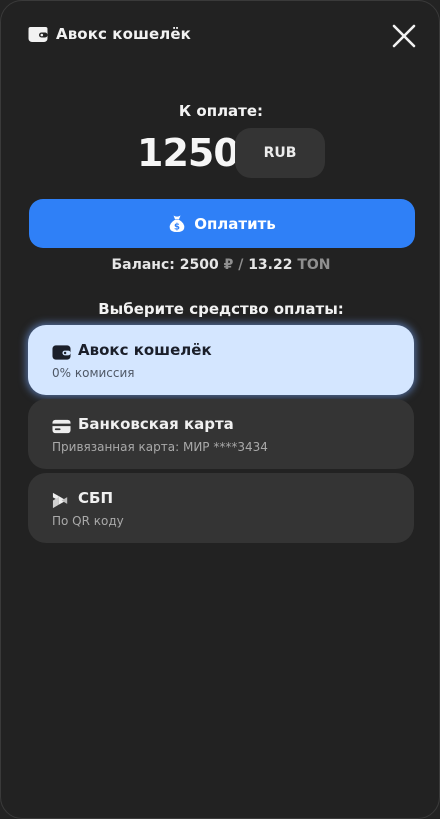  I want to click on credit-card-icon, so click(61, 426).